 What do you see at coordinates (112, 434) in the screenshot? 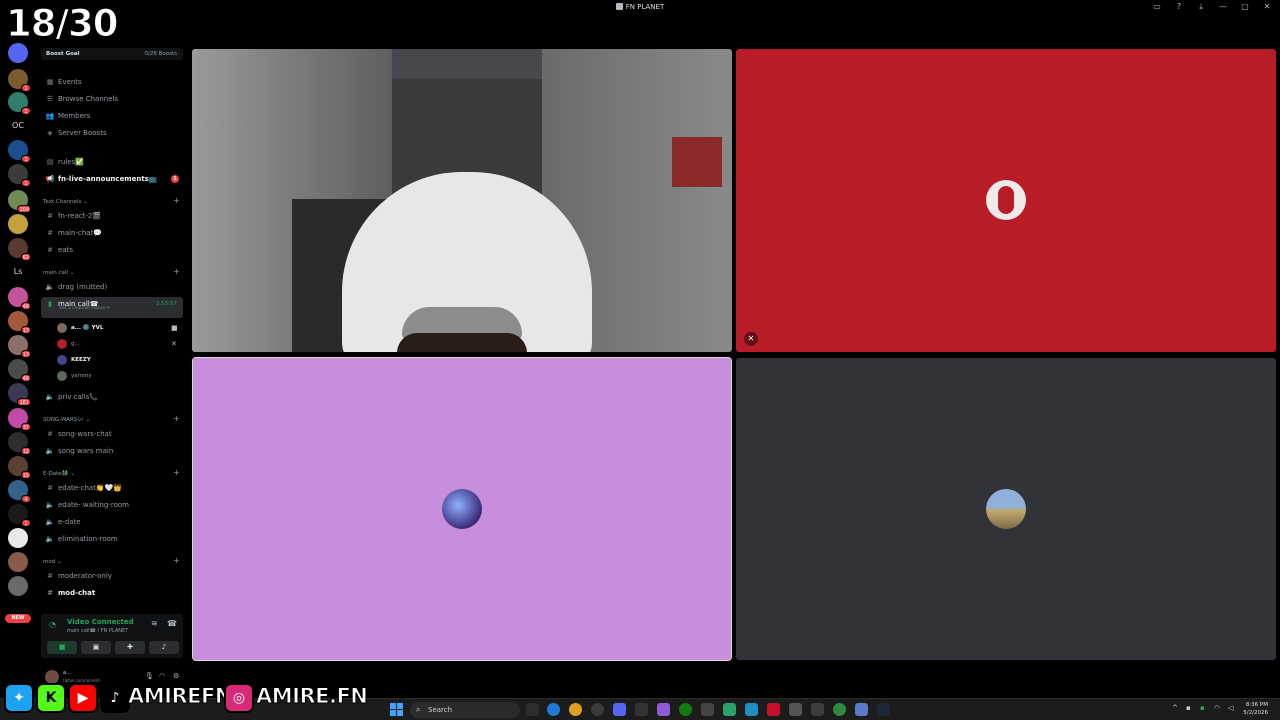
I see `channel-song-wars-chat: # song-wars-chat` at bounding box center [112, 434].